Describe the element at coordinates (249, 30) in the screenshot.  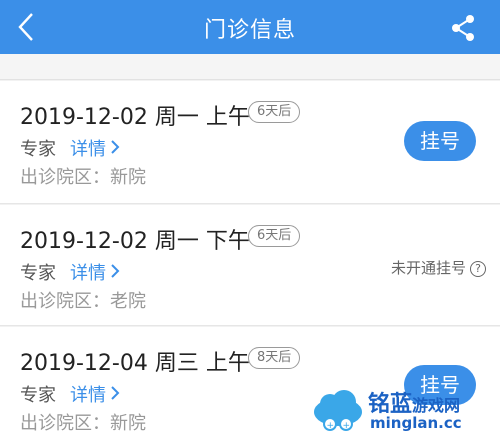
I see `page-title: 门诊信息` at that location.